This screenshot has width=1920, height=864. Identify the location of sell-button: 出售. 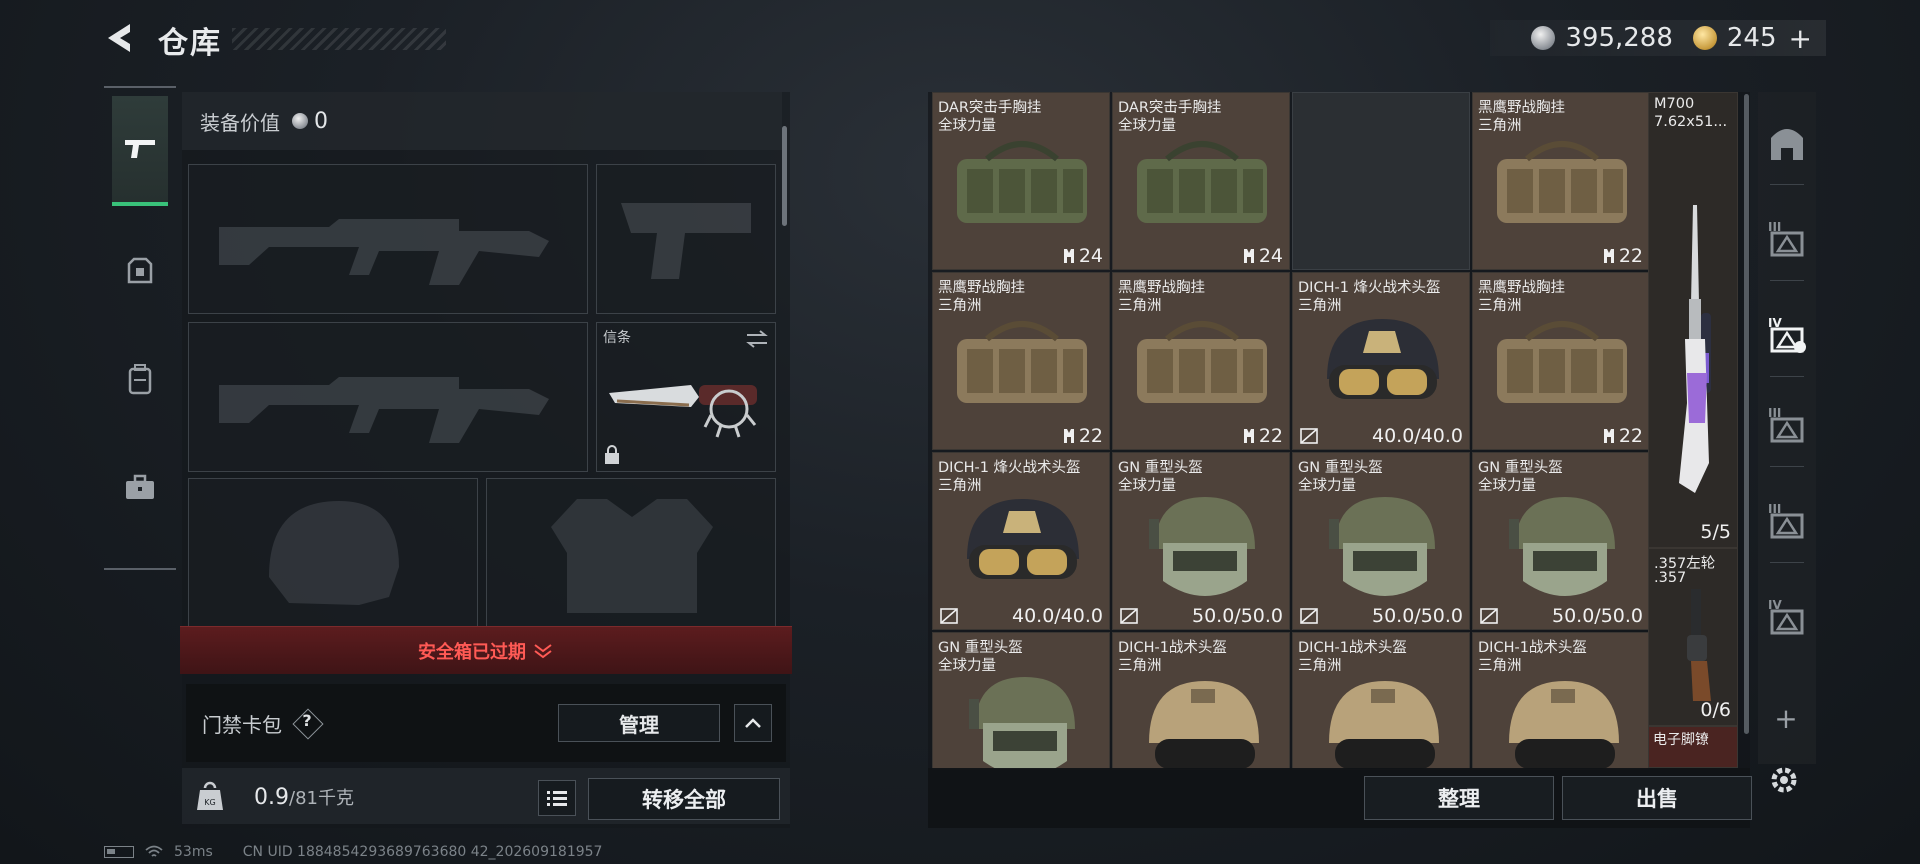
(1657, 798).